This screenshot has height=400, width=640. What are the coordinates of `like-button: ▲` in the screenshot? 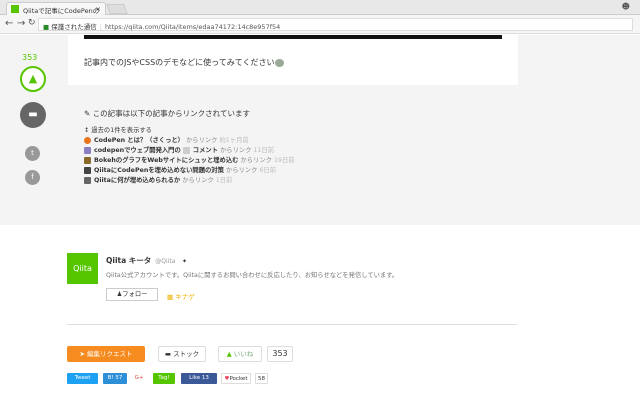 It's located at (33, 79).